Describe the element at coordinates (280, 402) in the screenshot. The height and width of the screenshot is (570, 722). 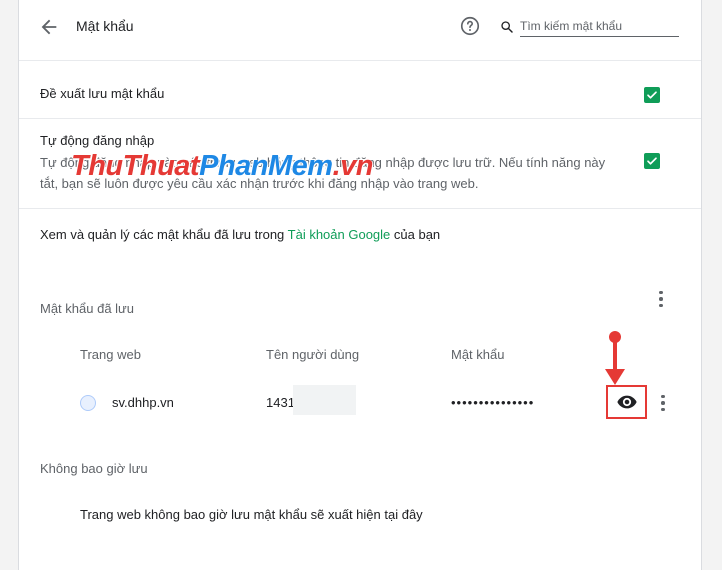
I see `row-username: 1431` at that location.